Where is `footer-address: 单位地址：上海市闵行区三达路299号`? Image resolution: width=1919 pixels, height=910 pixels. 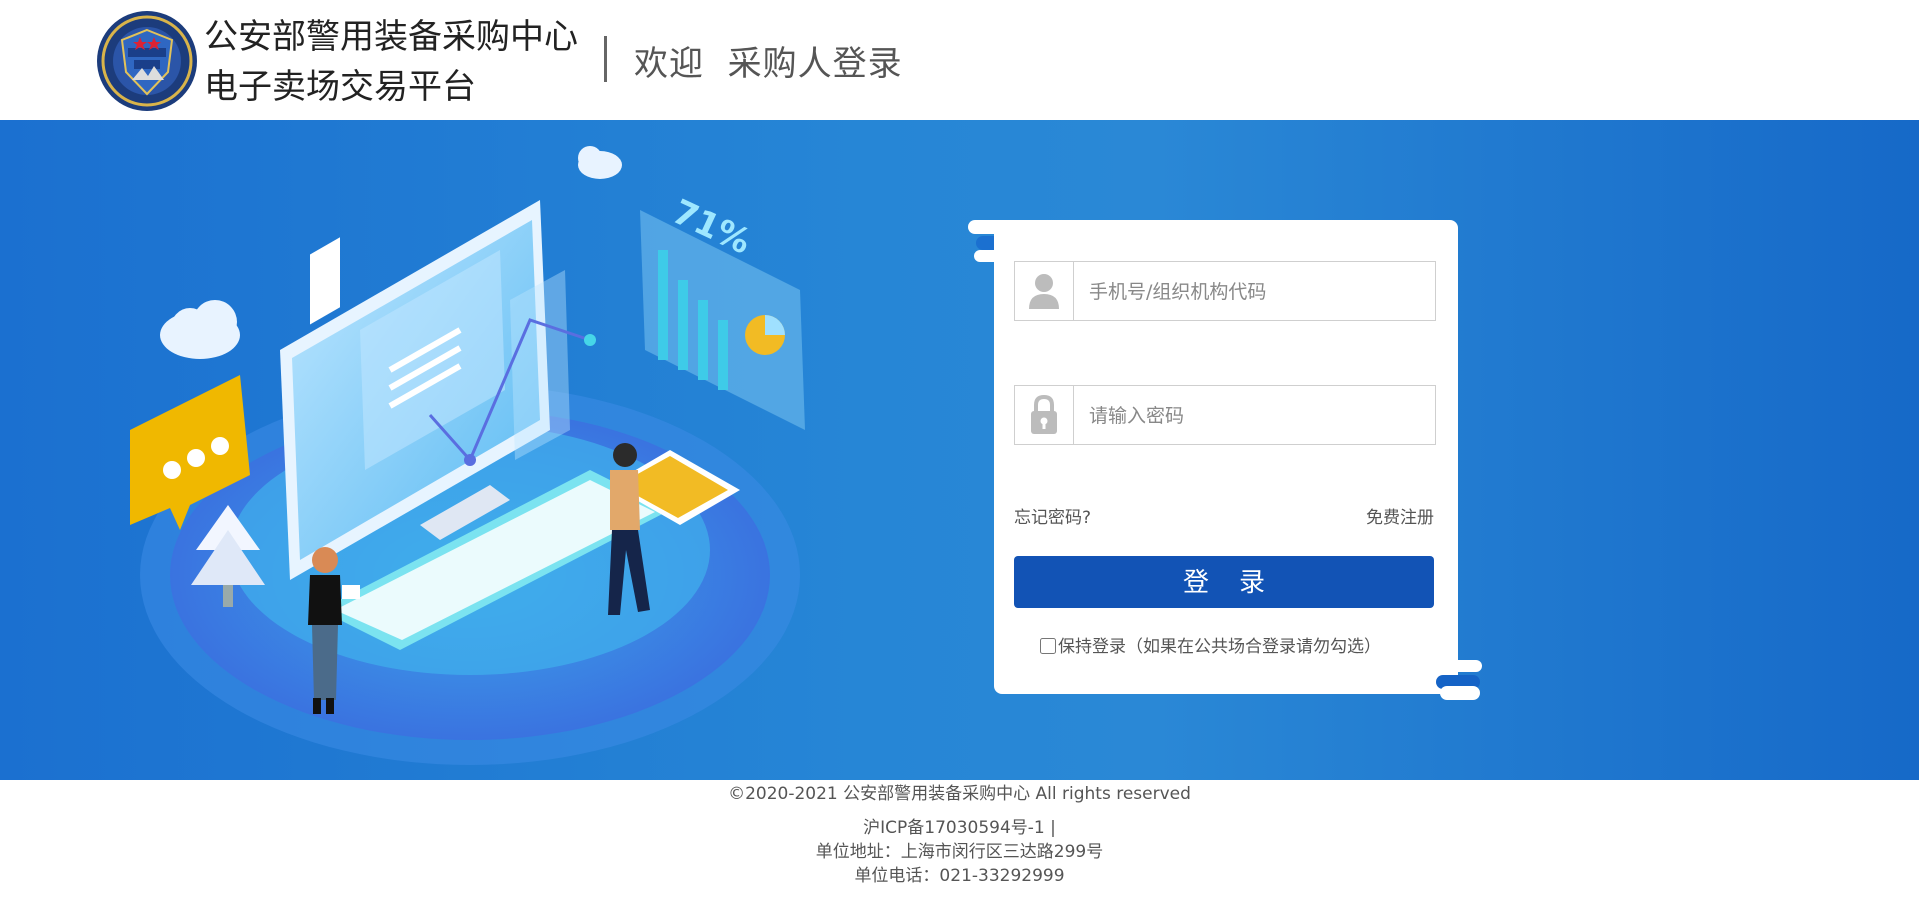 footer-address: 单位地址：上海市闵行区三达路299号 is located at coordinates (959, 852).